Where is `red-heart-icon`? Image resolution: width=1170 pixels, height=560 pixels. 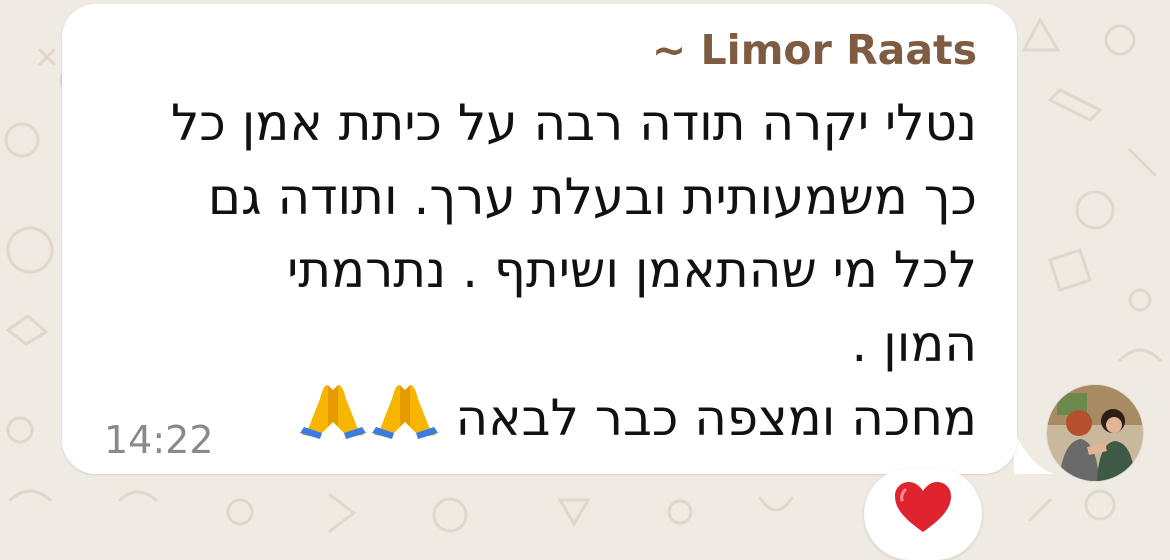
red-heart-icon is located at coordinates (923, 507).